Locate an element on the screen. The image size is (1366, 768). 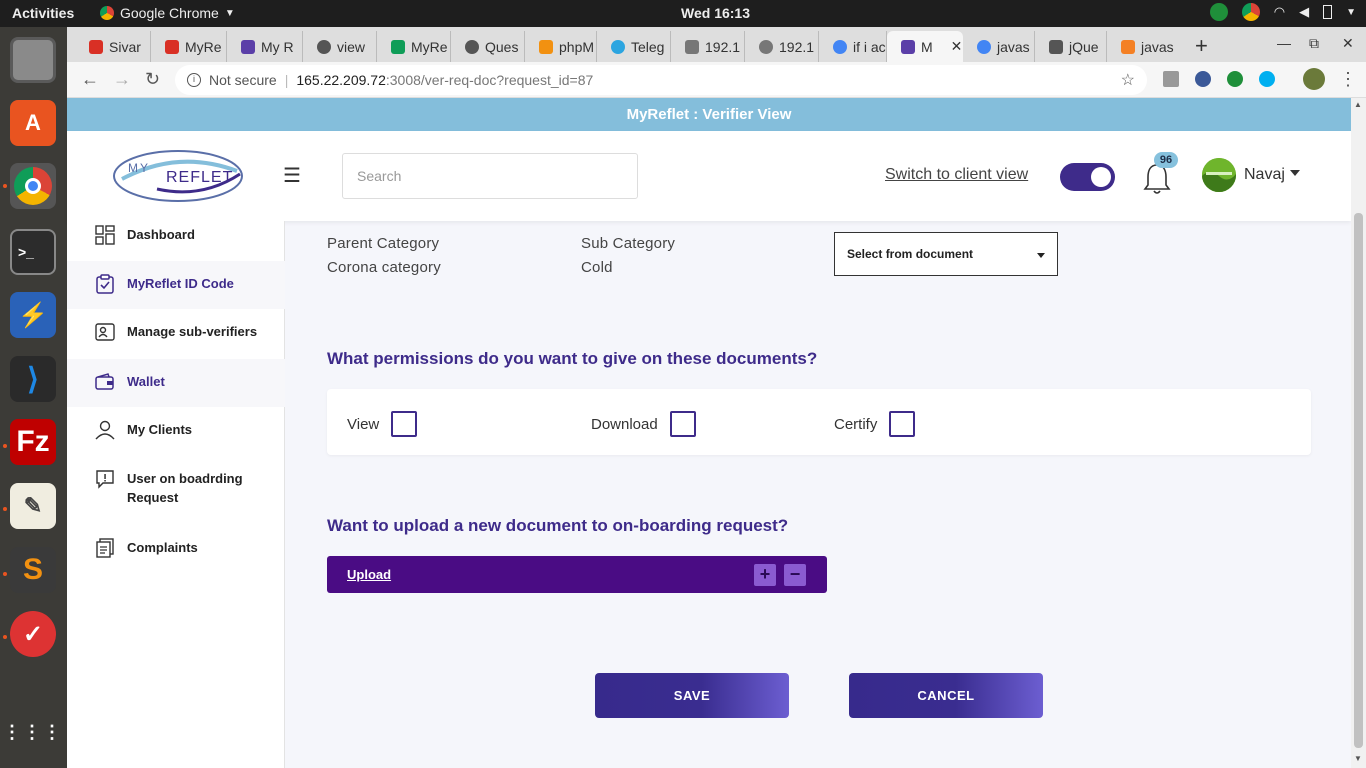
permission-view: View is located at coordinates (382, 424).